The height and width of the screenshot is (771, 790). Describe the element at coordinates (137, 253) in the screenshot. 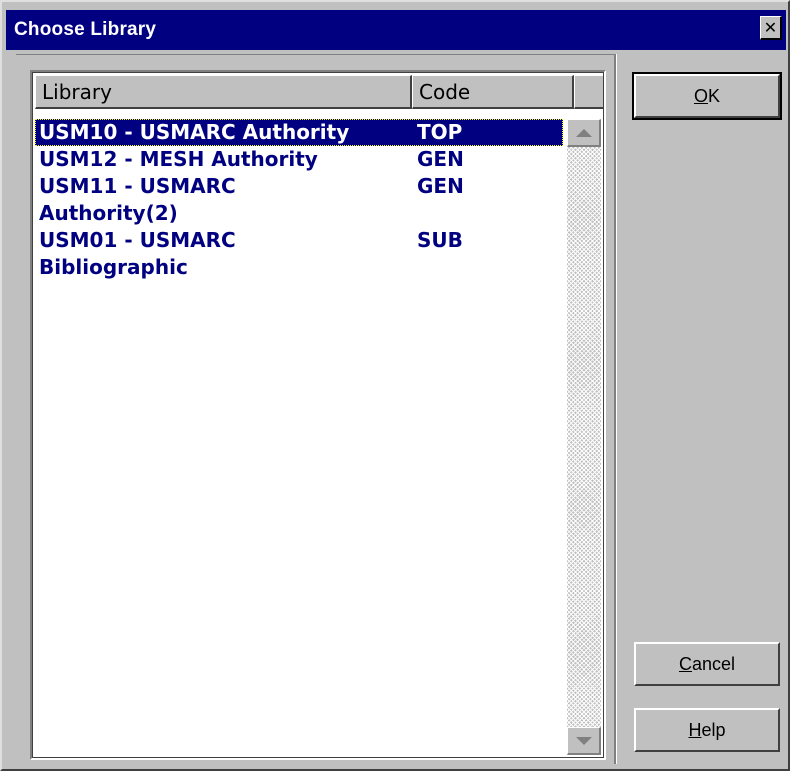

I see `library-cell: USM01 - USMARC Bibliographic` at that location.